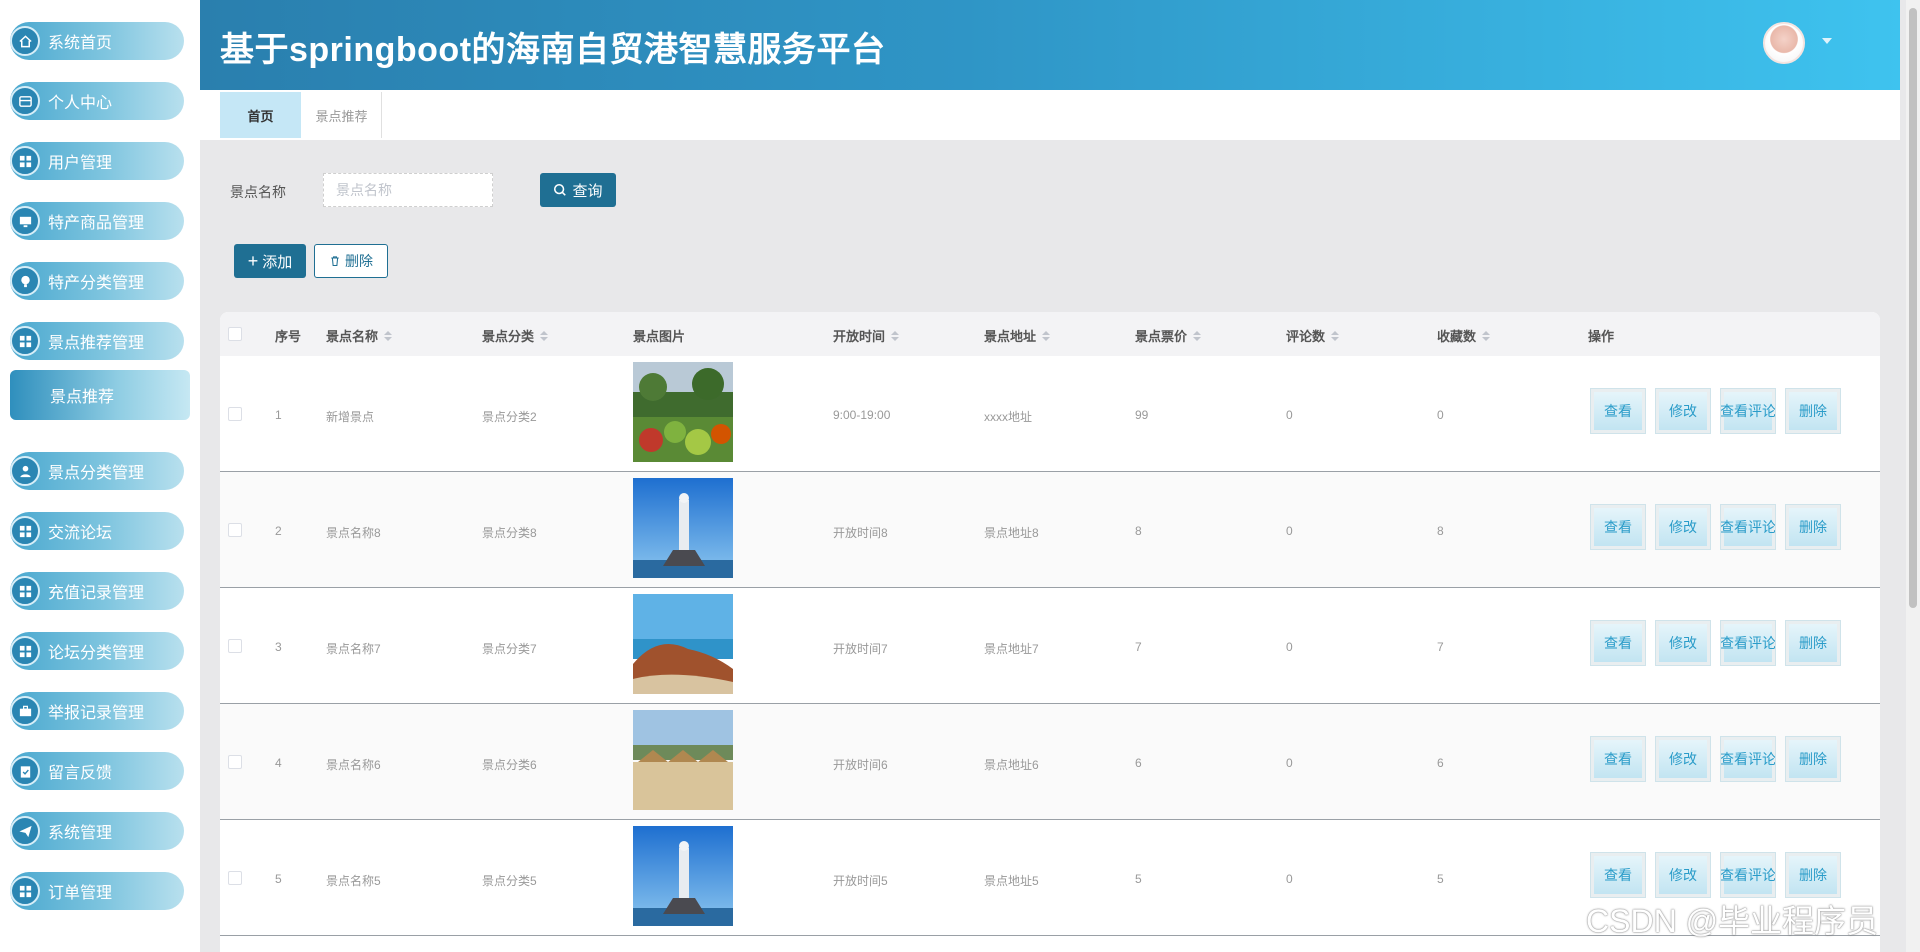  Describe the element at coordinates (25, 221) in the screenshot. I see `monitor-icon` at that location.